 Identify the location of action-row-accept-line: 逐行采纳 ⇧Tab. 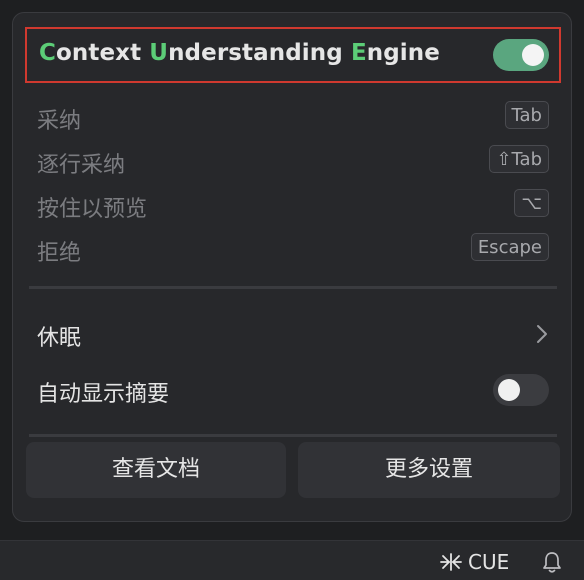
(293, 161).